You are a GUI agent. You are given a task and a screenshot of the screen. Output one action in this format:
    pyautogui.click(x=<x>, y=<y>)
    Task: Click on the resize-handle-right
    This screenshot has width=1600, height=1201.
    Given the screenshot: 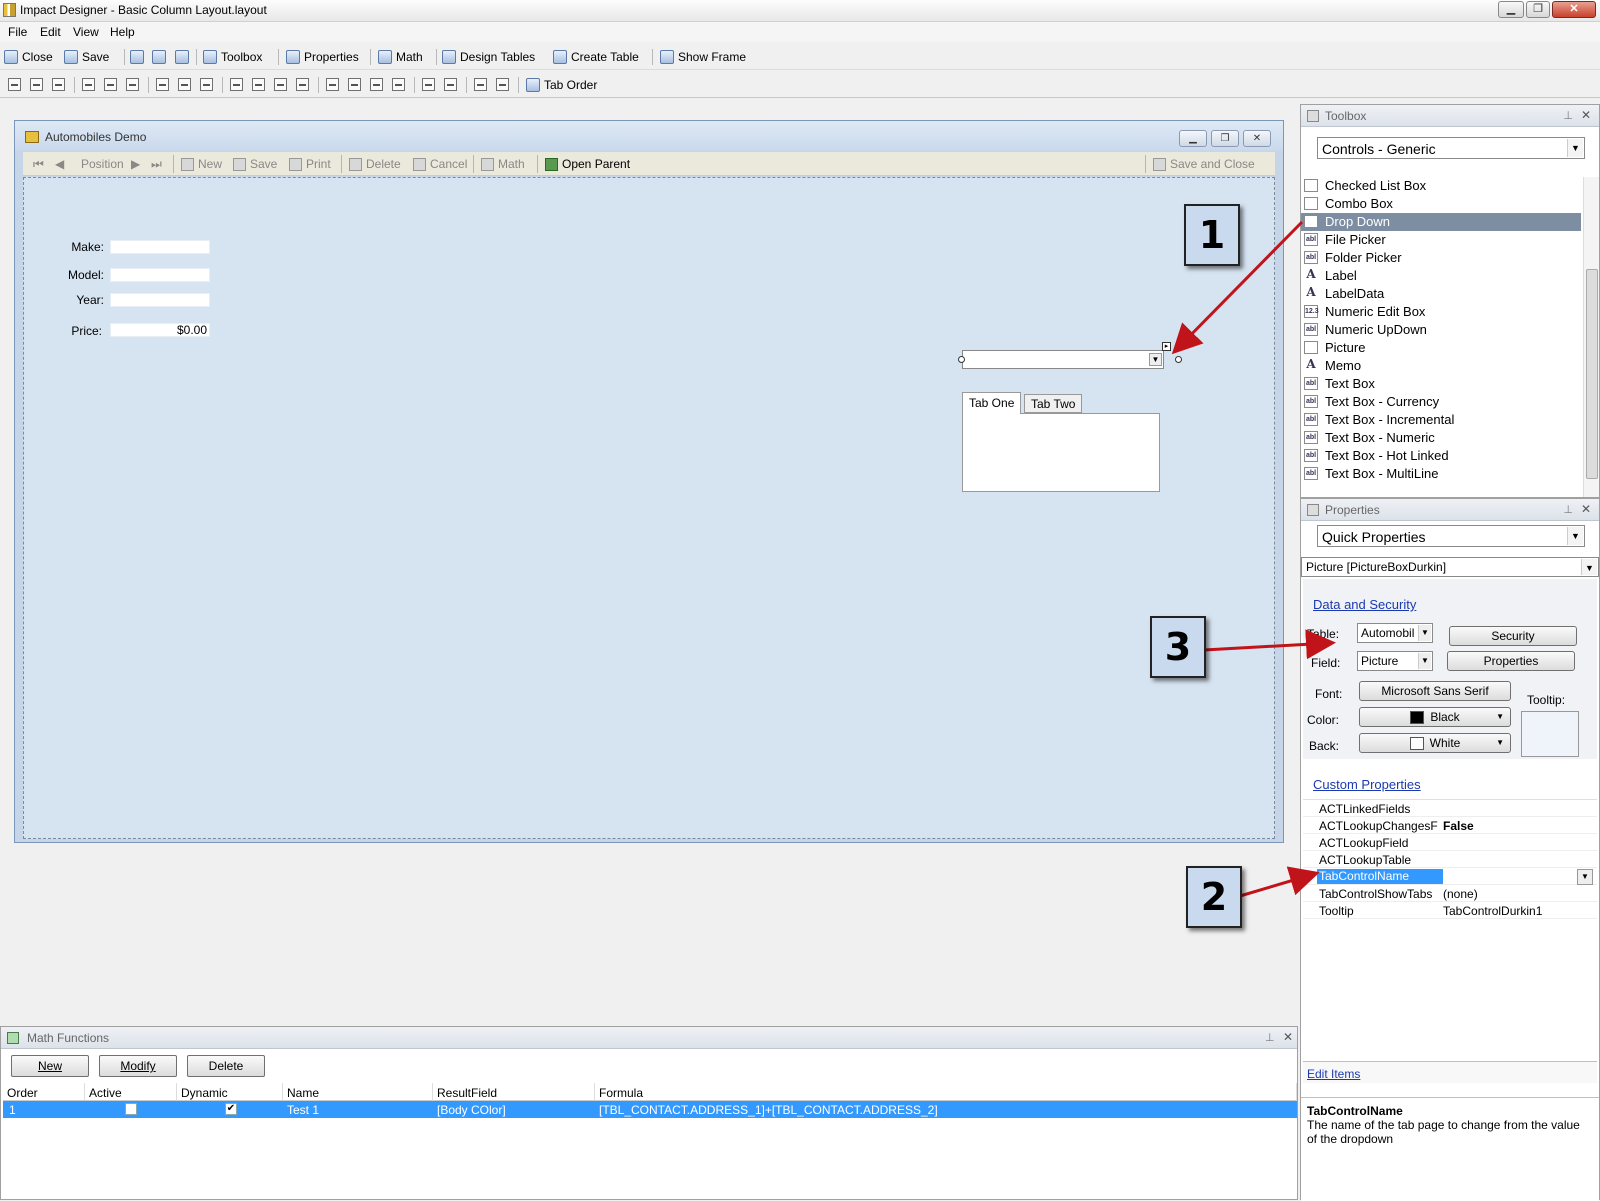 What is the action you would take?
    pyautogui.click(x=1178, y=359)
    